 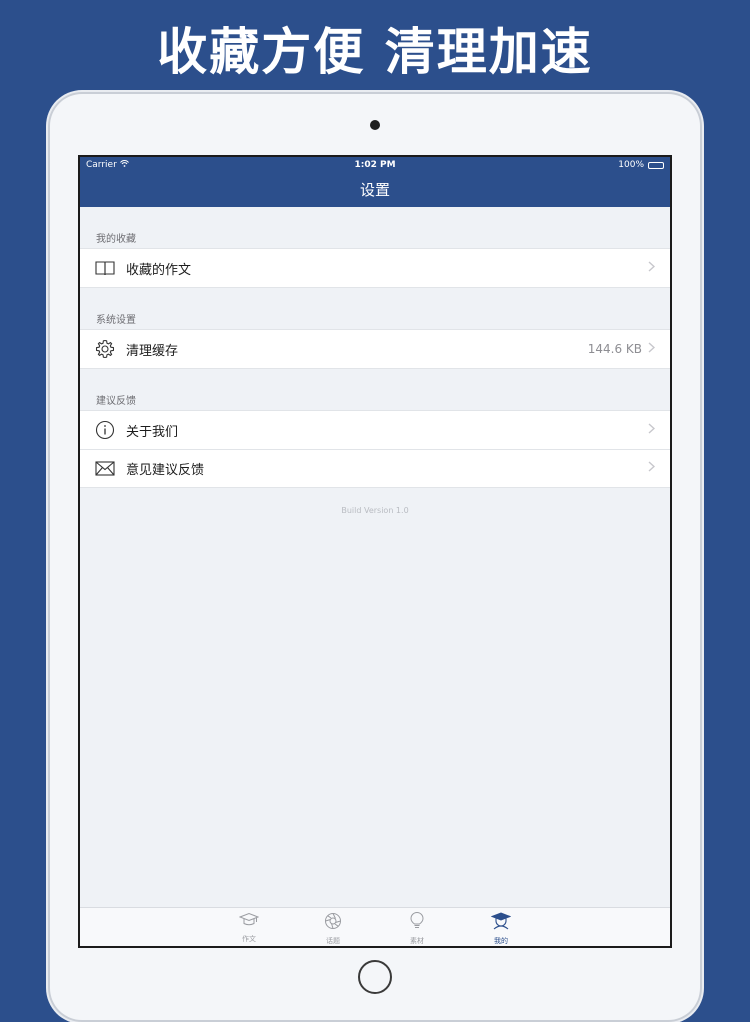 What do you see at coordinates (417, 923) in the screenshot?
I see `lightbulb-icon` at bounding box center [417, 923].